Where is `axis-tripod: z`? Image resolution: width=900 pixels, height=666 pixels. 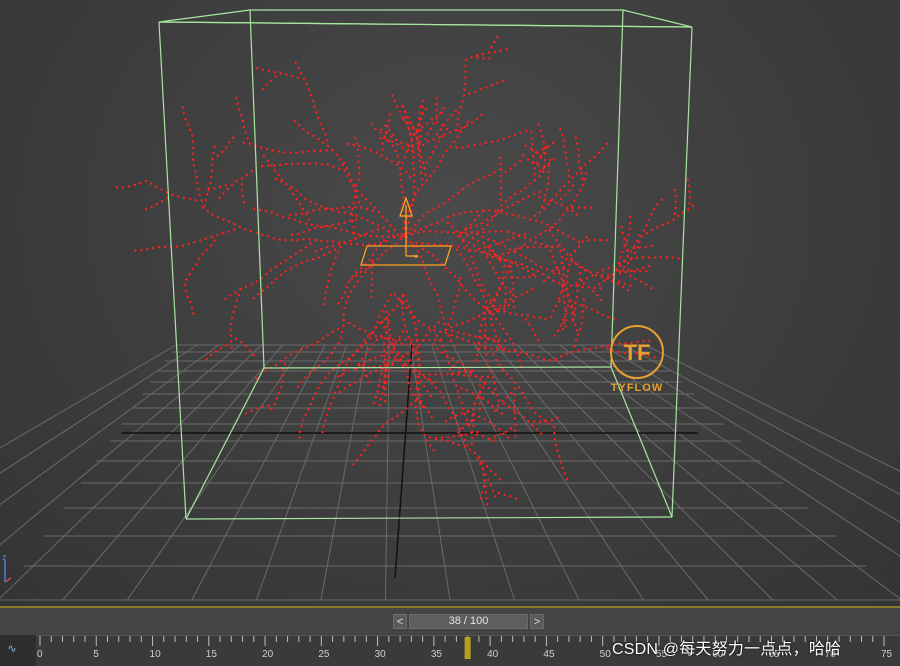 axis-tripod: z is located at coordinates (7, 567).